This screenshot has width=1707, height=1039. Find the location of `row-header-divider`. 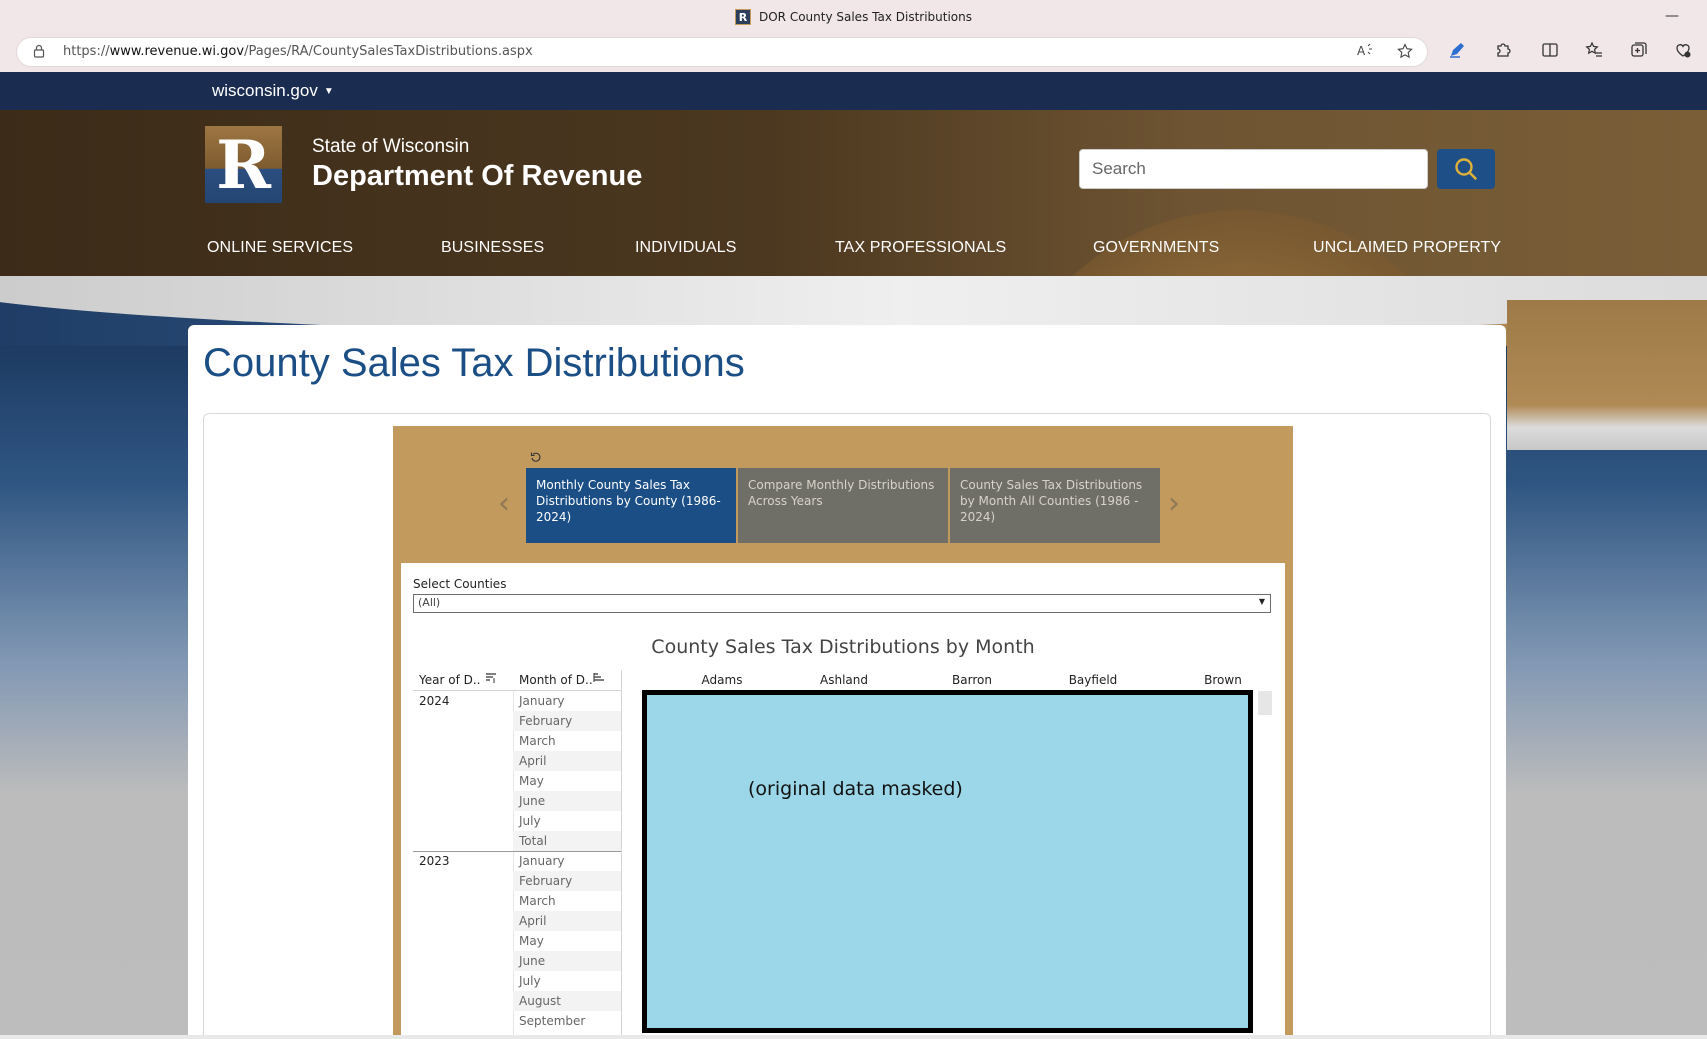

row-header-divider is located at coordinates (621, 852).